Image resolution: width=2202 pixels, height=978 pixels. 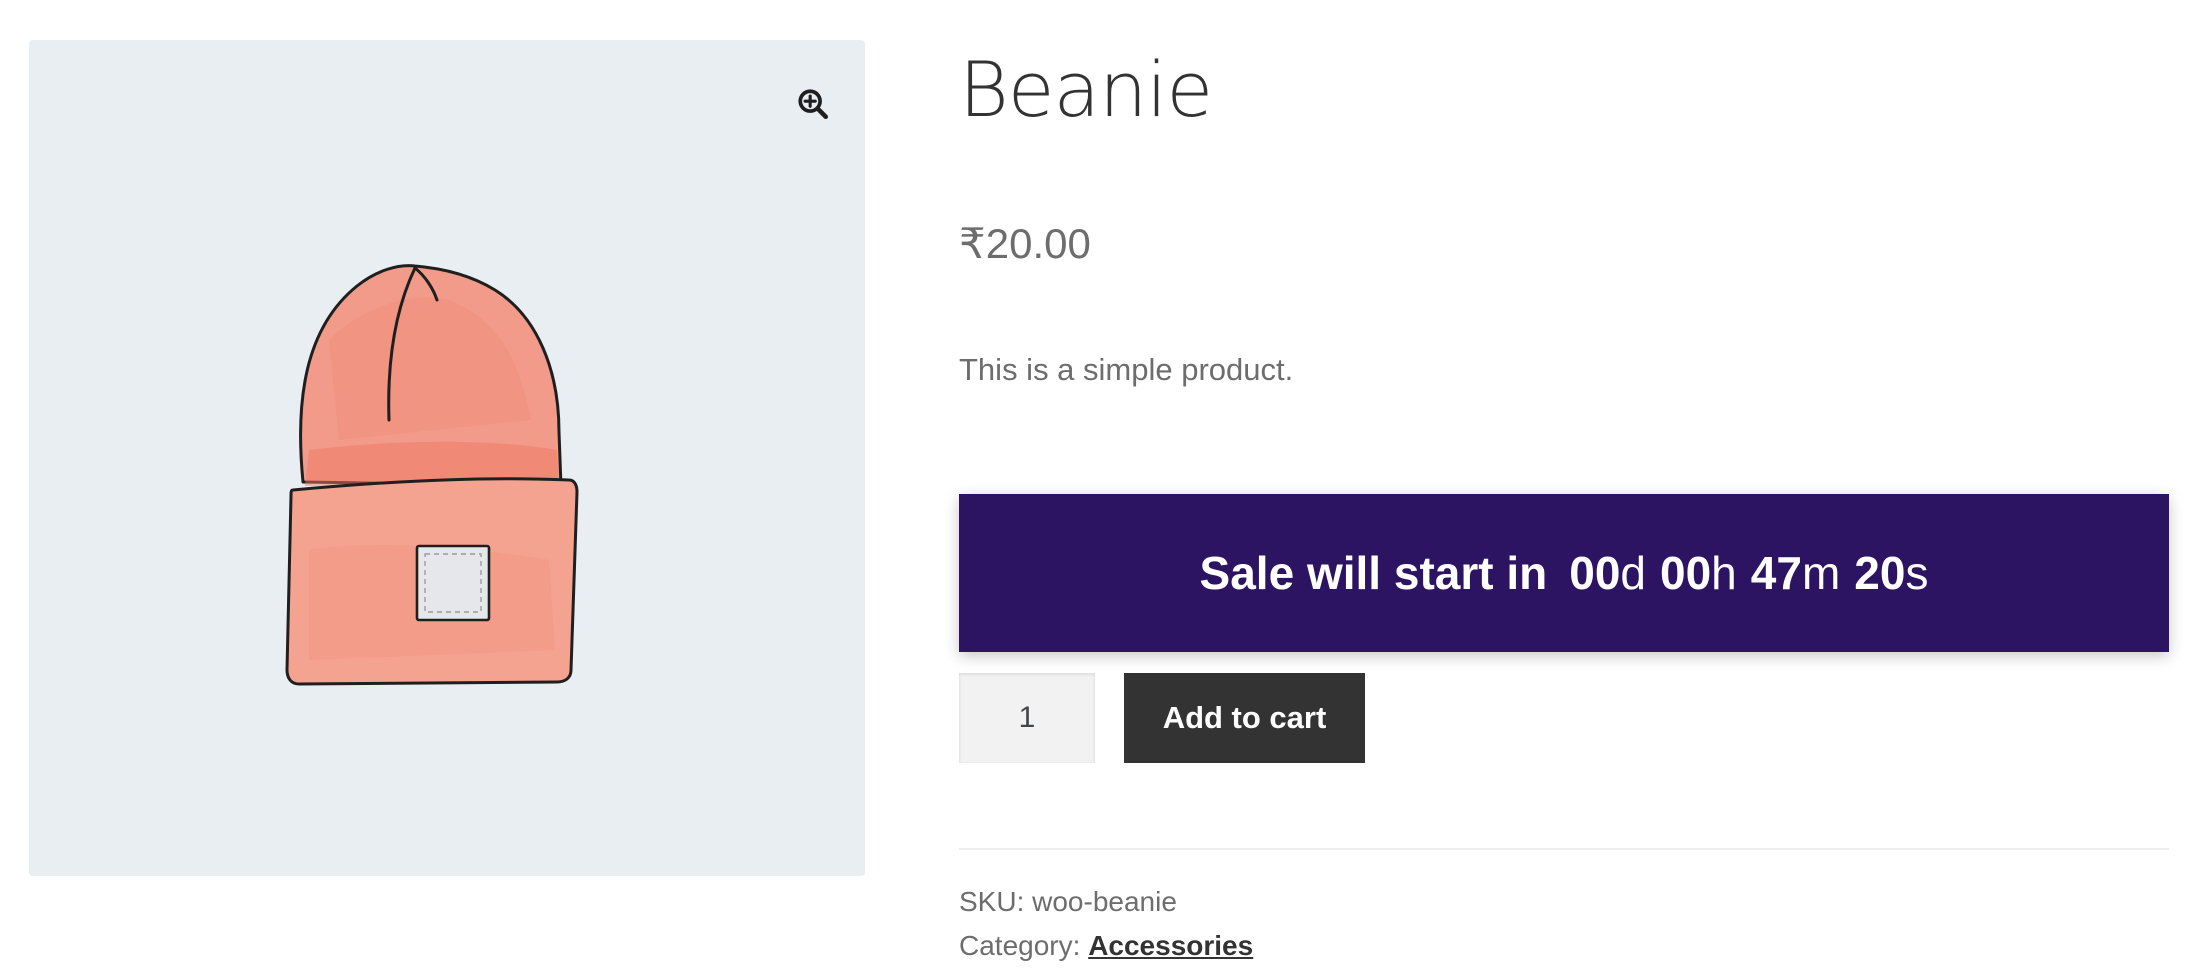 What do you see at coordinates (992, 901) in the screenshot?
I see `sku-label: SKU:` at bounding box center [992, 901].